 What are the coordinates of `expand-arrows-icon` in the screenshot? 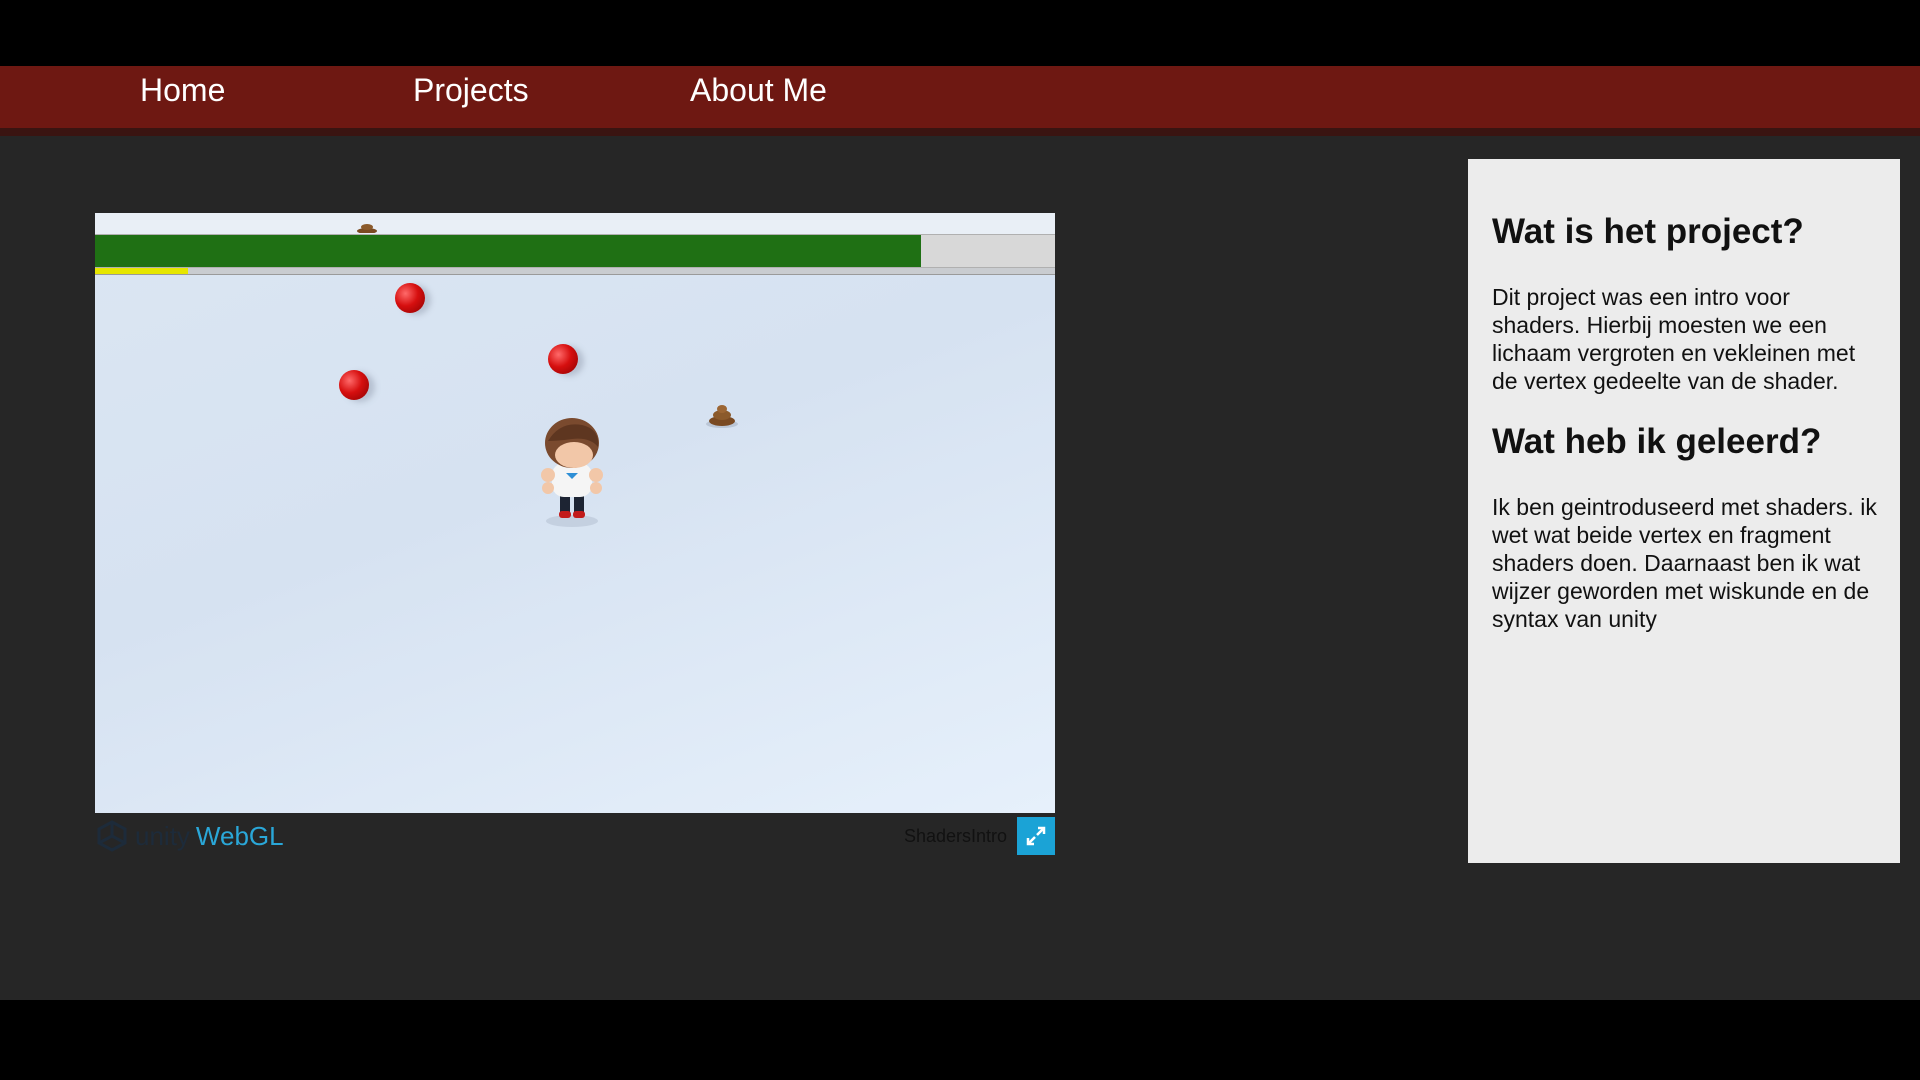 It's located at (1036, 836).